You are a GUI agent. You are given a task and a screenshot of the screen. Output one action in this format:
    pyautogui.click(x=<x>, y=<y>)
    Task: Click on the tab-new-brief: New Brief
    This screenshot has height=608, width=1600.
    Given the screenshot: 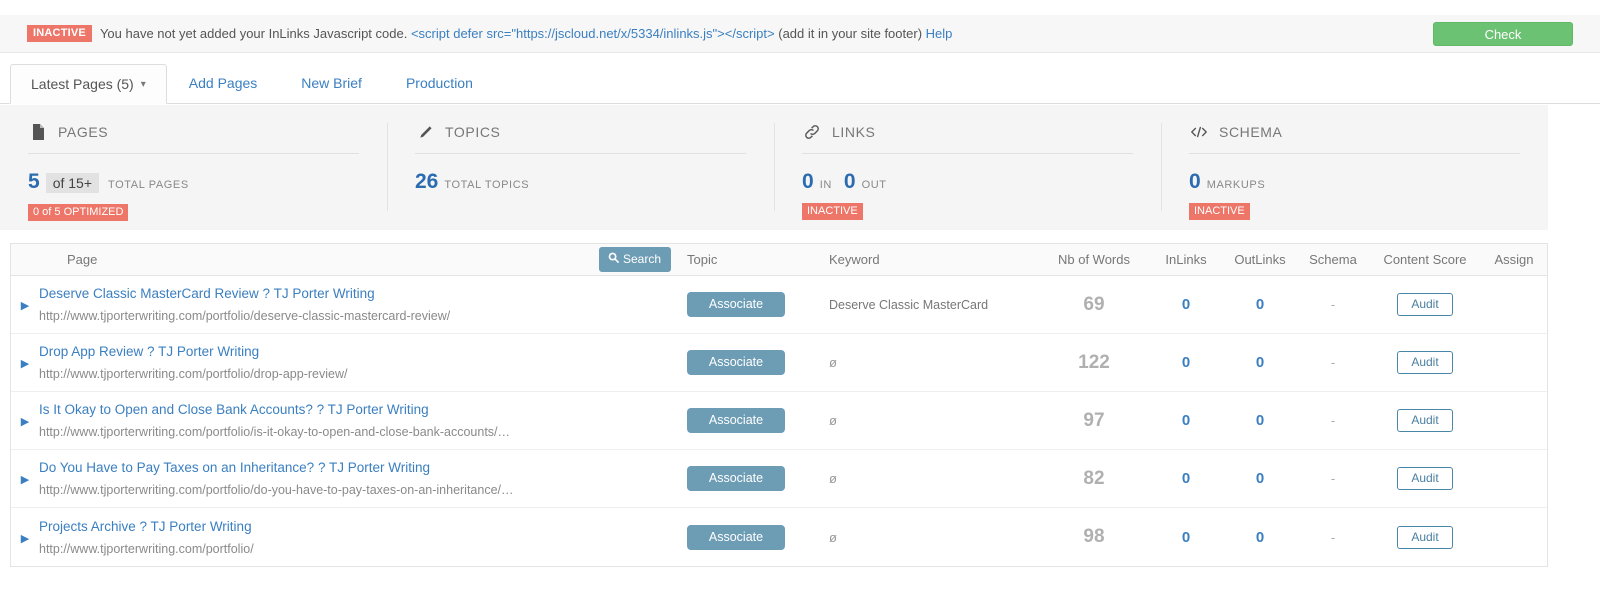 What is the action you would take?
    pyautogui.click(x=331, y=83)
    